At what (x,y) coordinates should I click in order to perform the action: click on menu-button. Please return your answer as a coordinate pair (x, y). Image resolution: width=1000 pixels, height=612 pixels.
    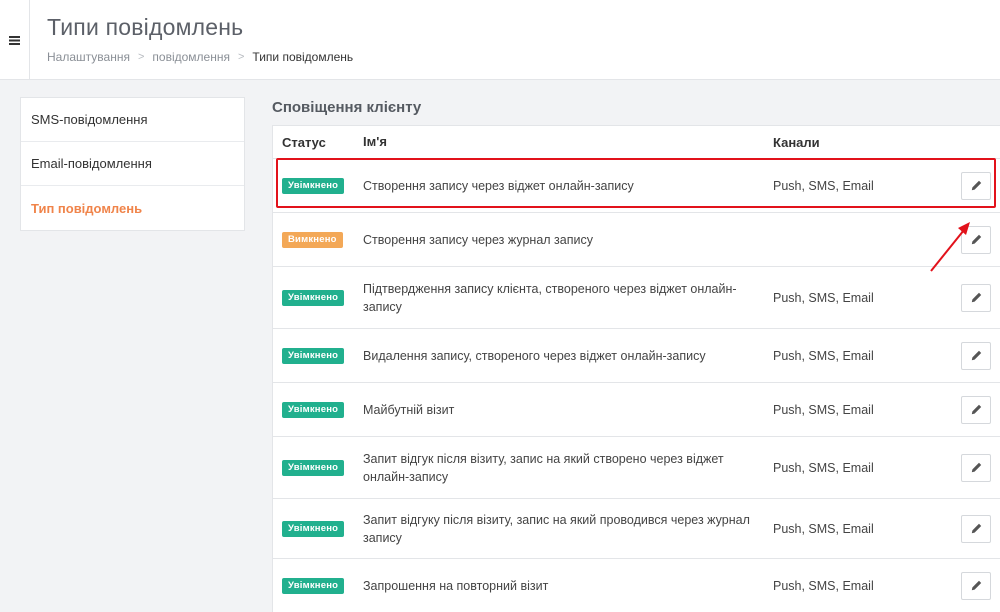
    Looking at the image, I should click on (15, 40).